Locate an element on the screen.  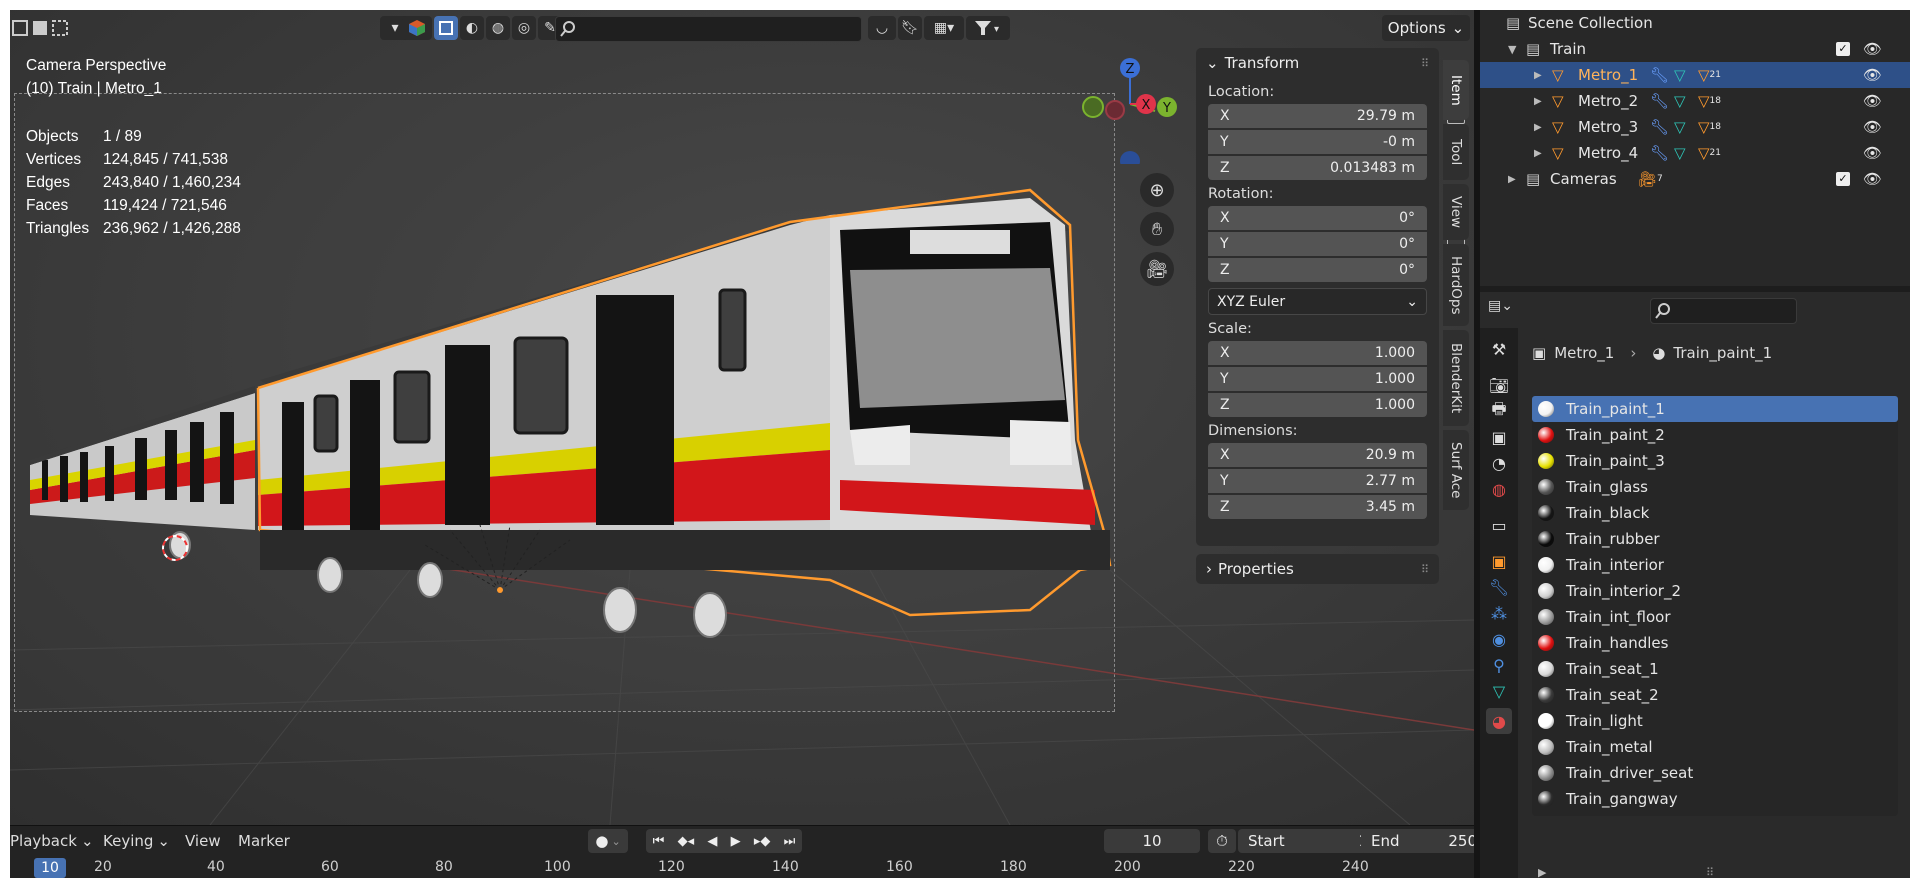
modifier-wrench-icon: 🔧︎ is located at coordinates (1499, 587).